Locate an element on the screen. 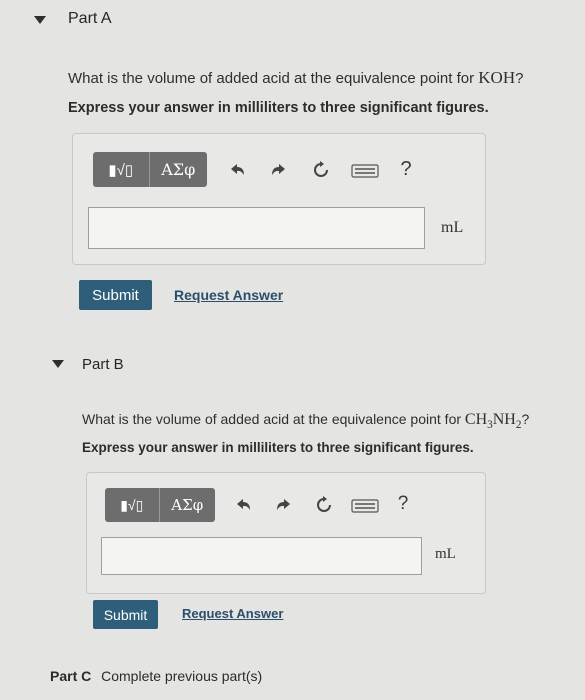 The image size is (585, 700). part-b-title: Part B is located at coordinates (103, 364).